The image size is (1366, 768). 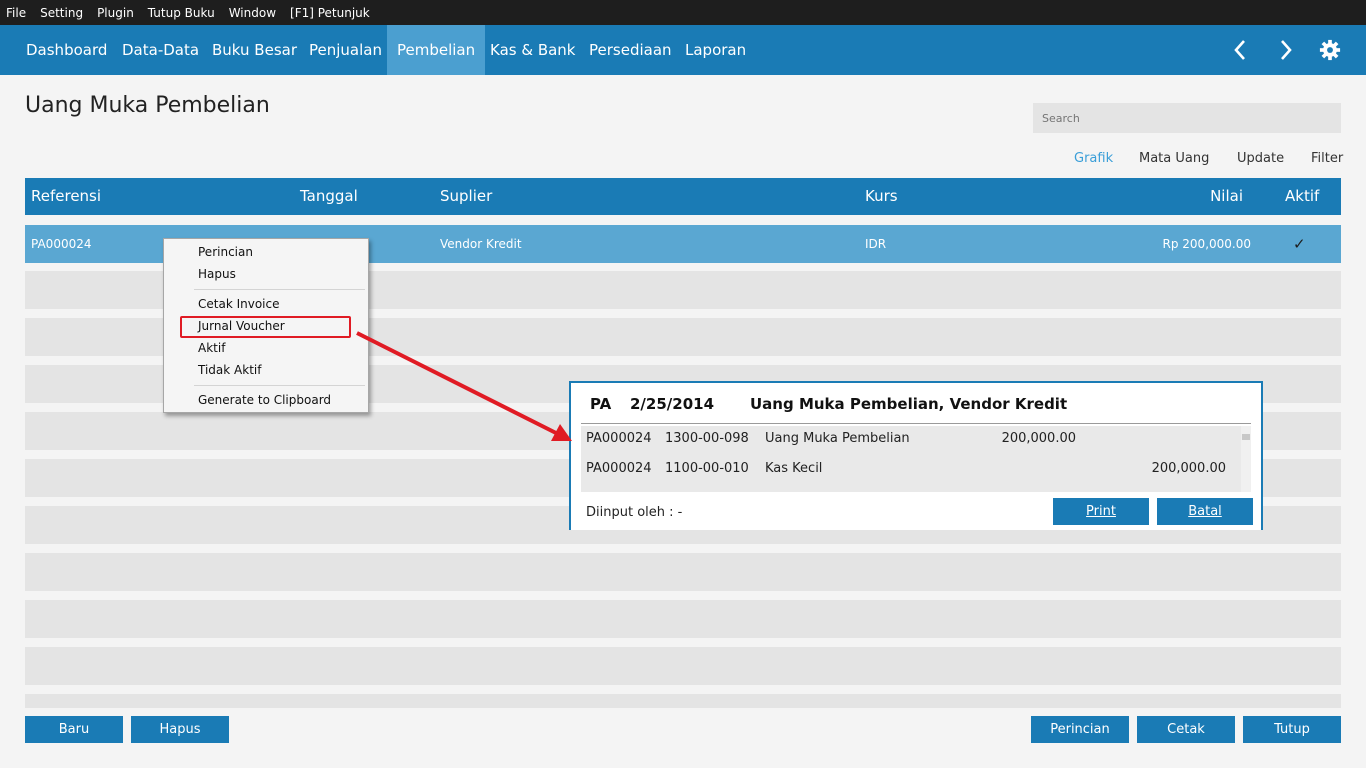 What do you see at coordinates (345, 50) in the screenshot?
I see `nav-penjualan: Penjualan` at bounding box center [345, 50].